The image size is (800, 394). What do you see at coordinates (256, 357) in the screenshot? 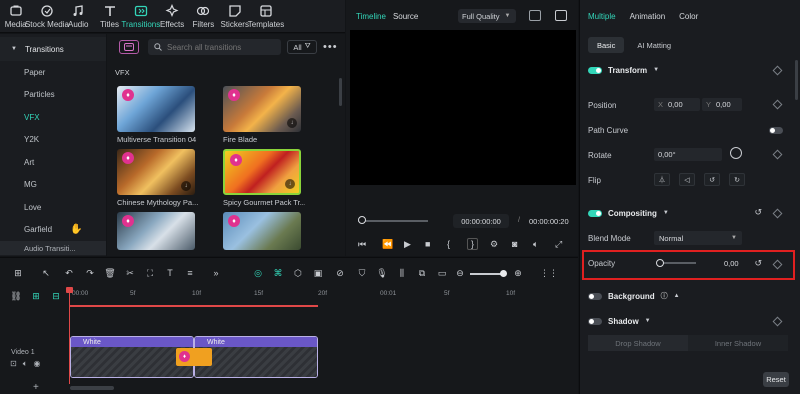
I see `timeline-clip-white-2: White` at bounding box center [256, 357].